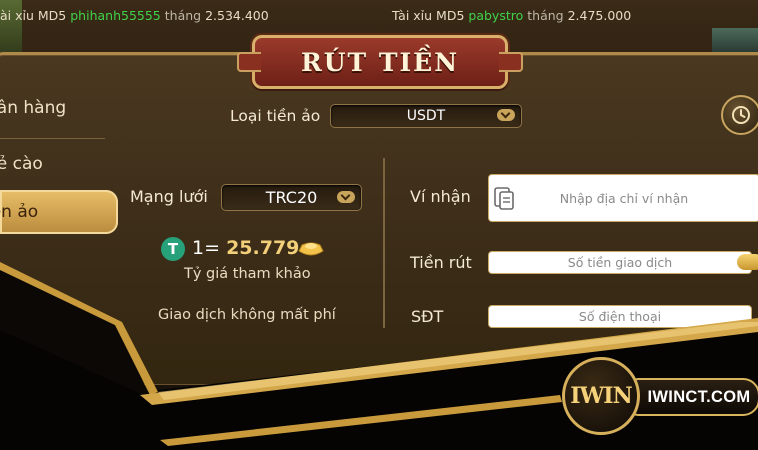  I want to click on logo-emblem: IWIN, so click(601, 396).